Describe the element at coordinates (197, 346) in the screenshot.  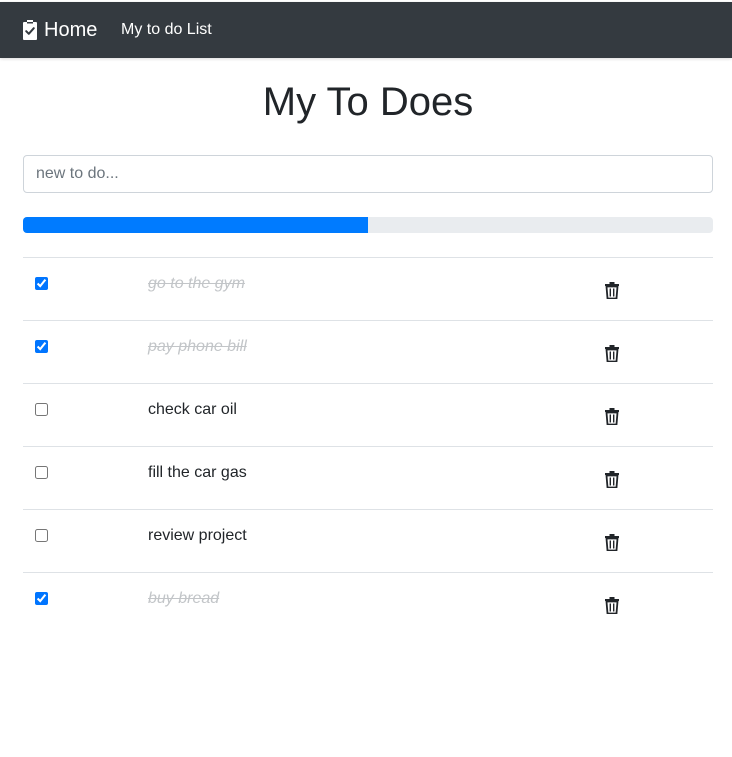
I see `todo-text: pay phone bill` at that location.